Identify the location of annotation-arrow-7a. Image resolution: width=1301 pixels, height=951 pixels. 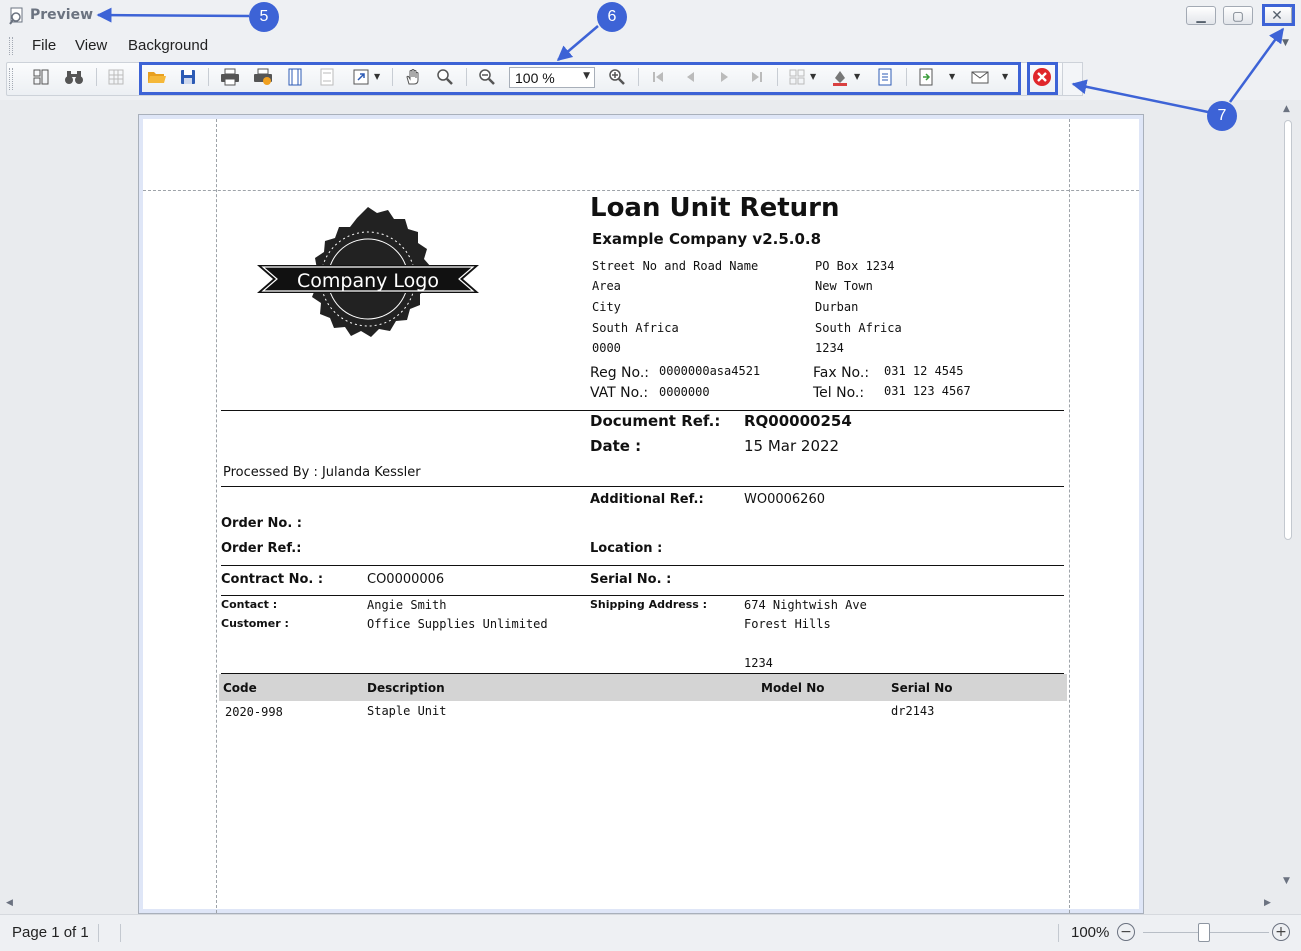
(1140, 96).